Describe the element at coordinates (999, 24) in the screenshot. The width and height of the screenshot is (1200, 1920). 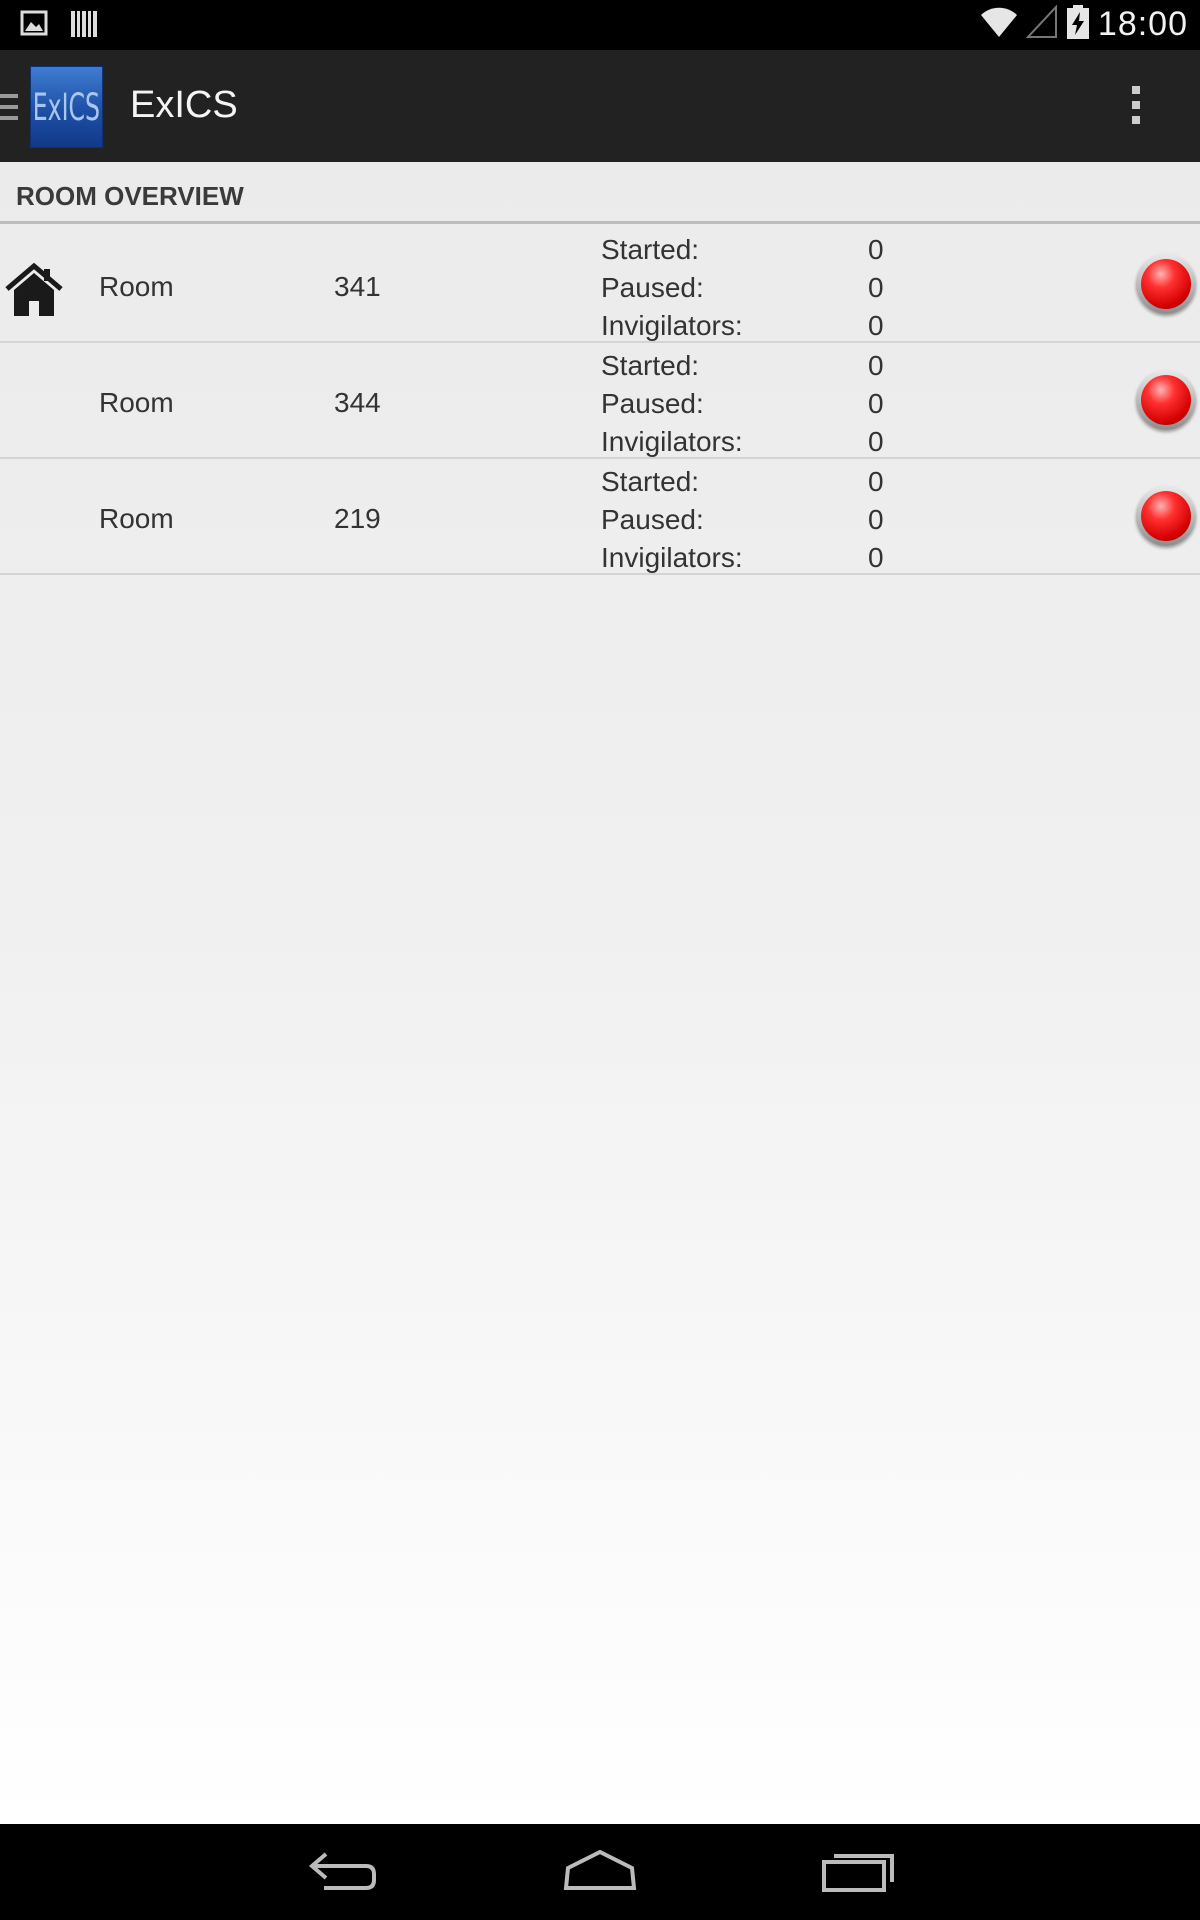
I see `wifi-icon` at that location.